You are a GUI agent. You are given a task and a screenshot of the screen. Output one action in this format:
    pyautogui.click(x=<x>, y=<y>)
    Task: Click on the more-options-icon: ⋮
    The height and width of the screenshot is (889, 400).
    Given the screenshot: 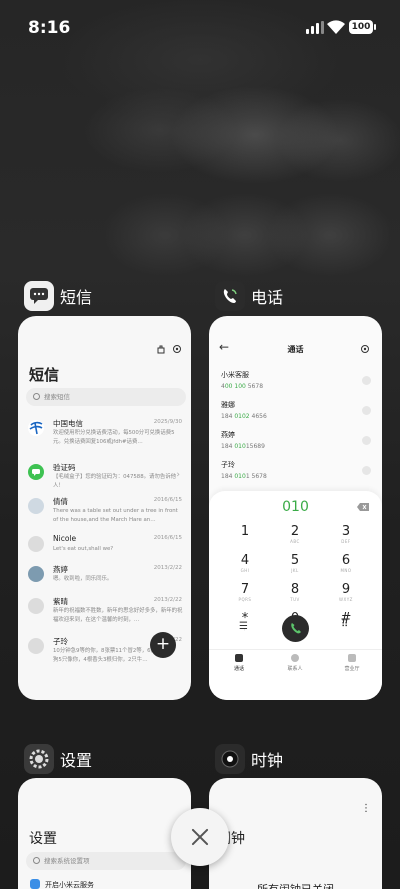 What is the action you would take?
    pyautogui.click(x=366, y=808)
    